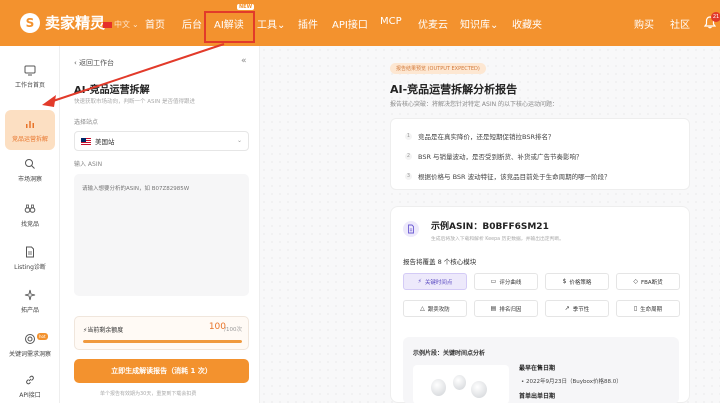 This screenshot has height=403, width=720. What do you see at coordinates (571, 382) in the screenshot?
I see `snippet-item: • 2022年9月23日（Buybox价格88.0）` at bounding box center [571, 382].